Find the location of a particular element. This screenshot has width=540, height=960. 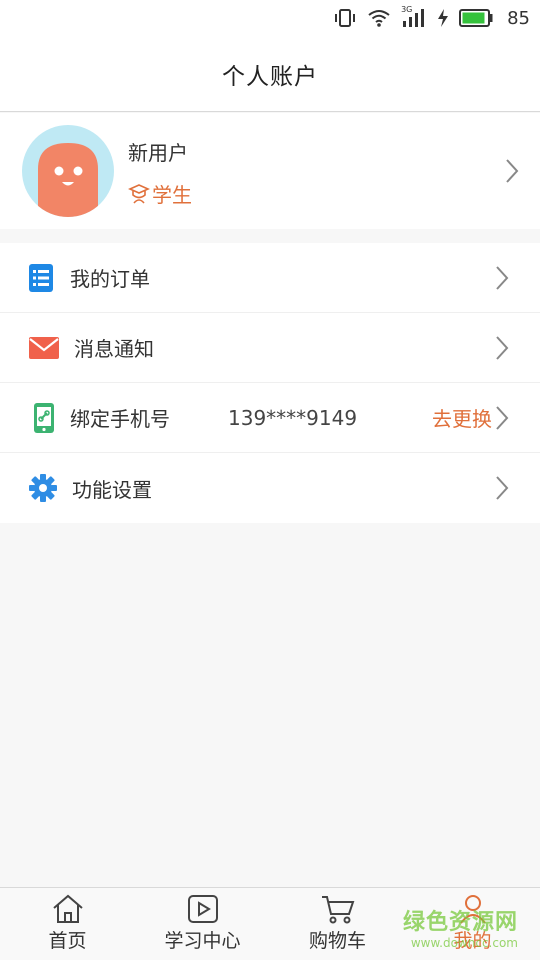

home-icon is located at coordinates (67, 908).